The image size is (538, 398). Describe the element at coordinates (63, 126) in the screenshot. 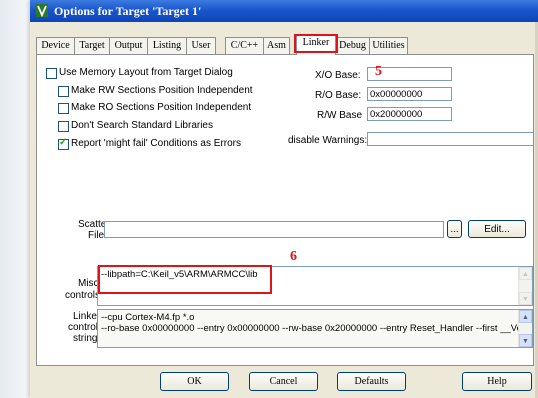

I see `dont-search-libs-checkbox` at that location.